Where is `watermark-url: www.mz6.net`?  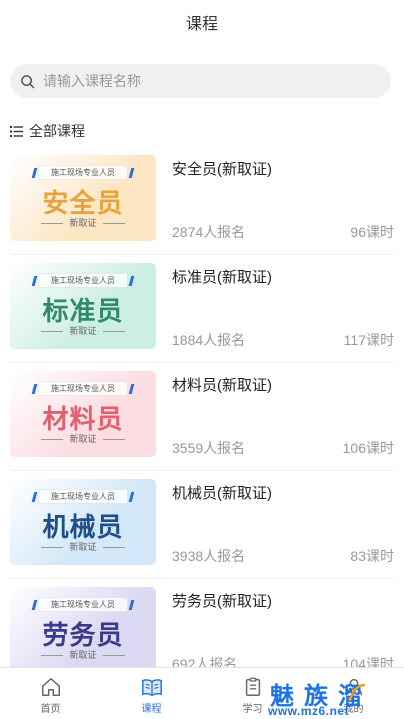
watermark-url: www.mz6.net is located at coordinates (309, 711).